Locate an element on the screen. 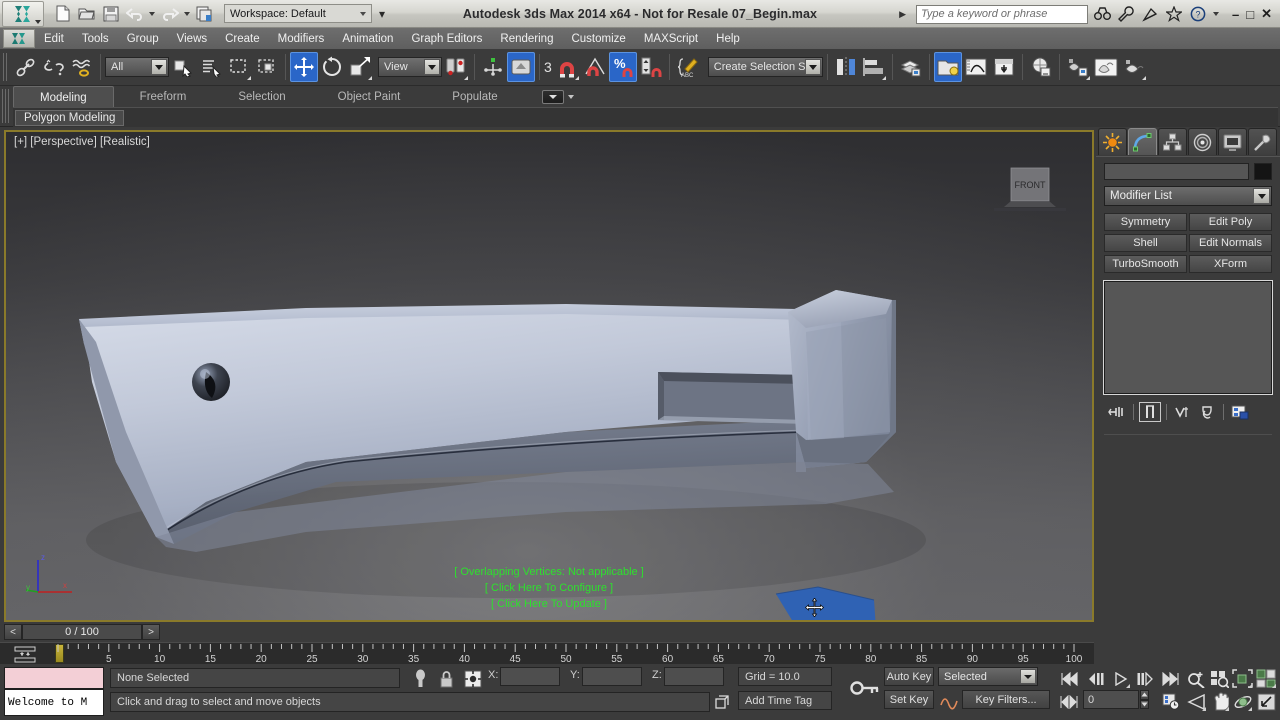  utilities-tab is located at coordinates (1262, 141).